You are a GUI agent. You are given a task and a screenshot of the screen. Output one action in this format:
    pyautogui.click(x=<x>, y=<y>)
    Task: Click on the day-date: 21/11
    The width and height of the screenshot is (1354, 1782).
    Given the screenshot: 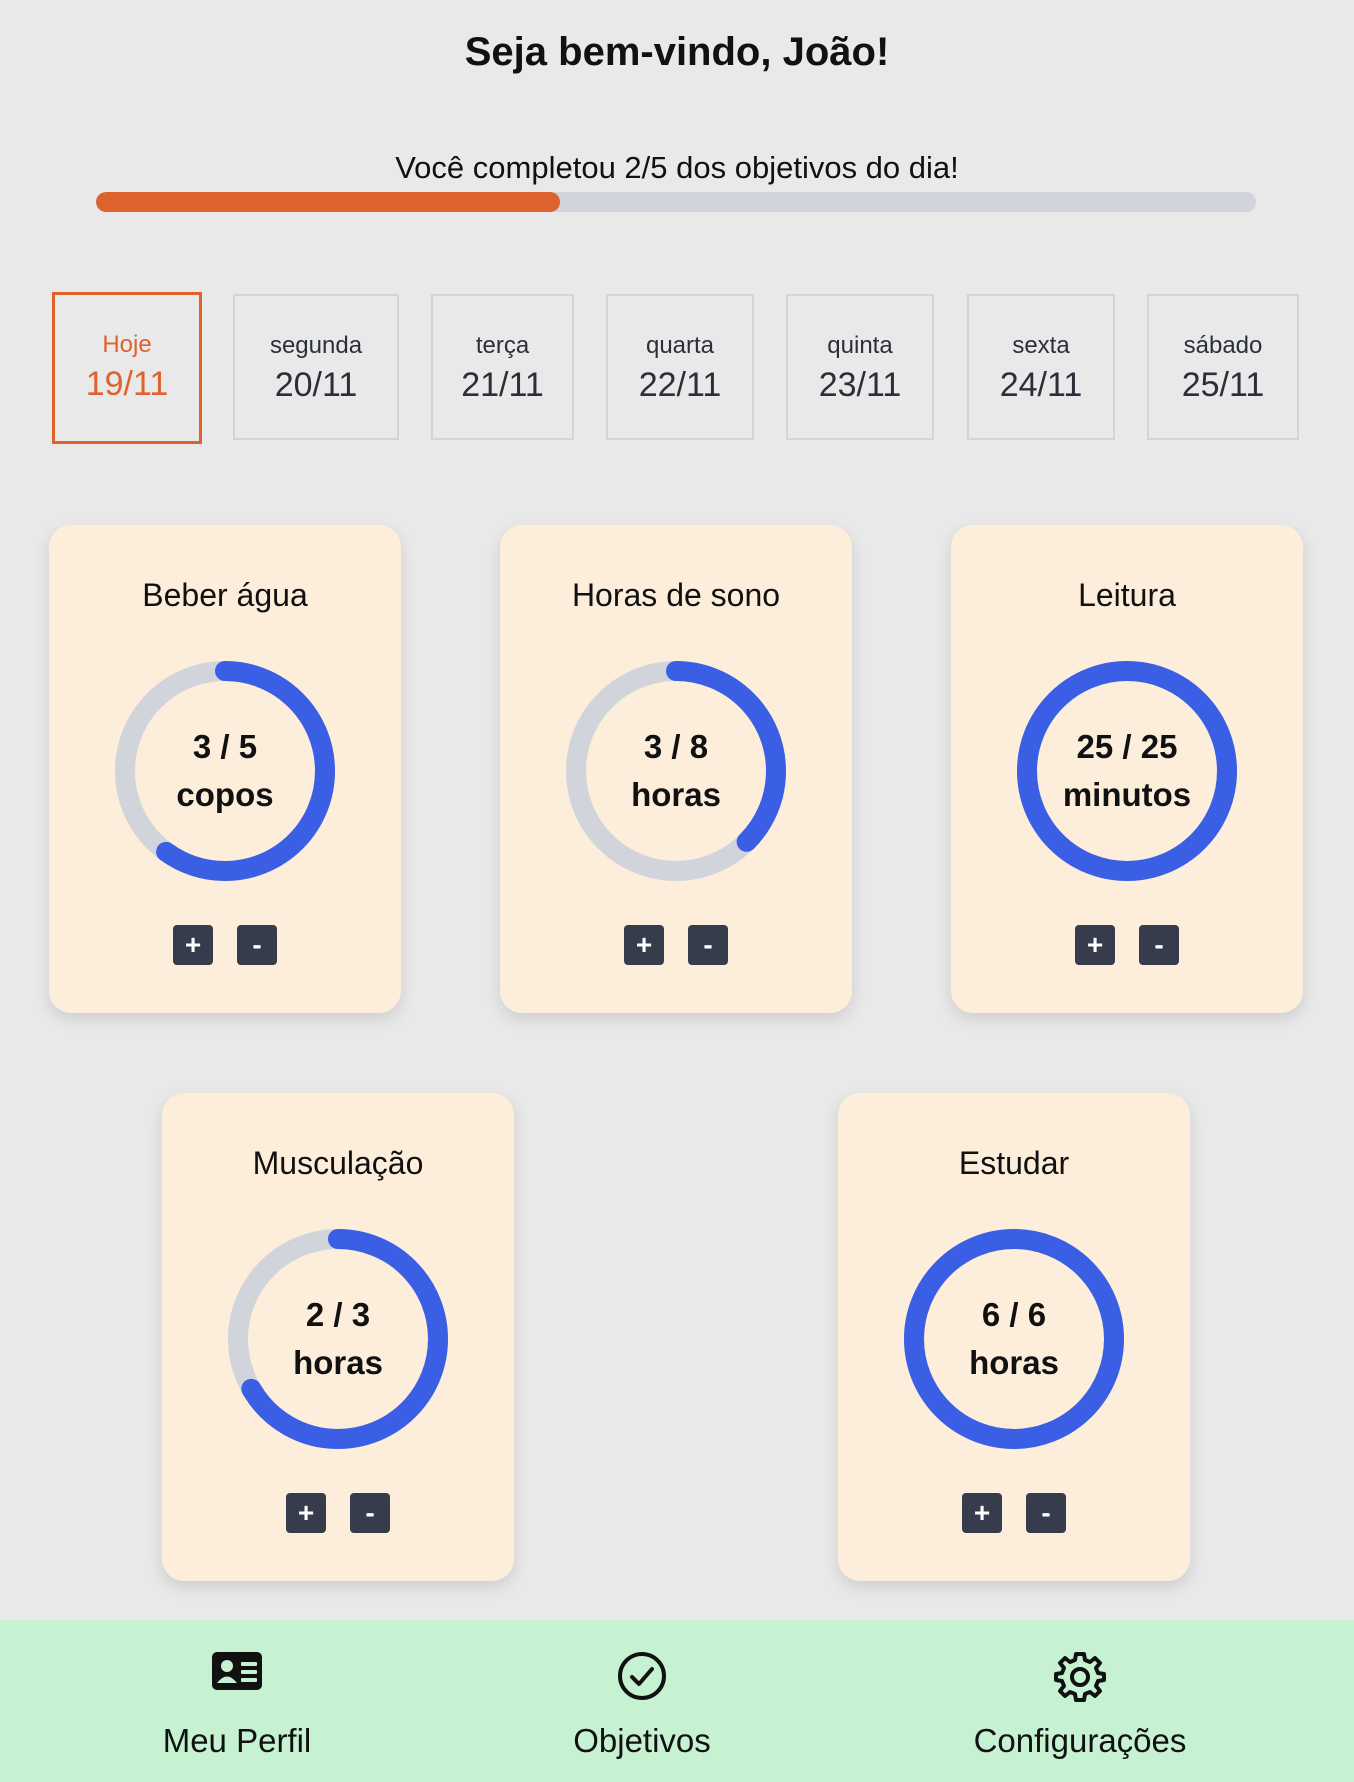 What is the action you would take?
    pyautogui.click(x=502, y=385)
    